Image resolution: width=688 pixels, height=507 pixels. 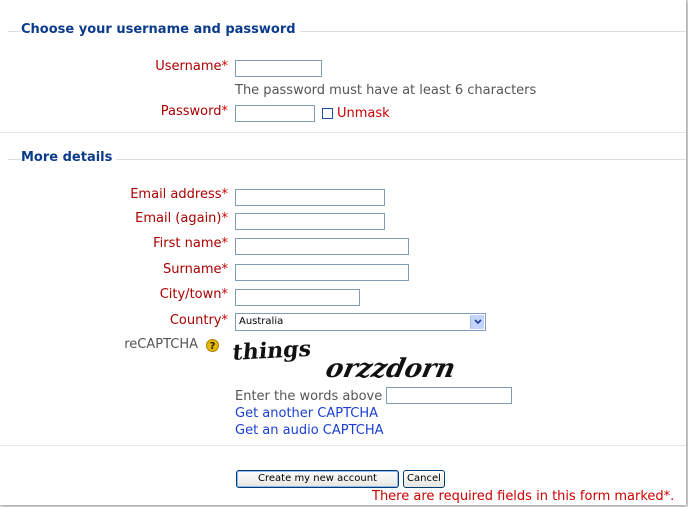 What do you see at coordinates (343, 132) in the screenshot?
I see `section-separator` at bounding box center [343, 132].